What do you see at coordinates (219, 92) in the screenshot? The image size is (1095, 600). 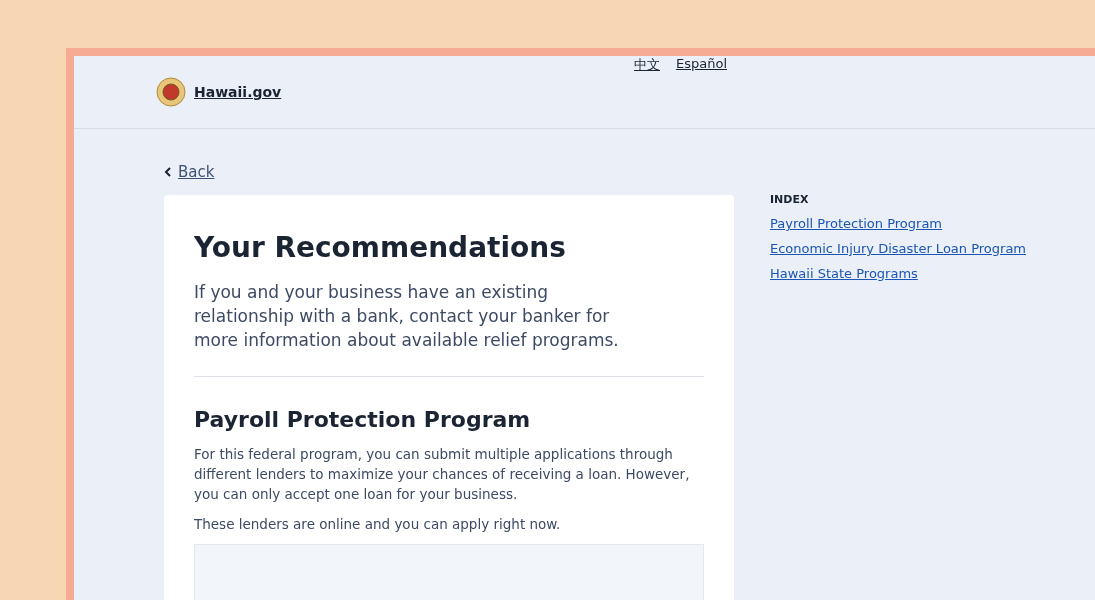 I see `site-logo-link: Hawaii.gov` at bounding box center [219, 92].